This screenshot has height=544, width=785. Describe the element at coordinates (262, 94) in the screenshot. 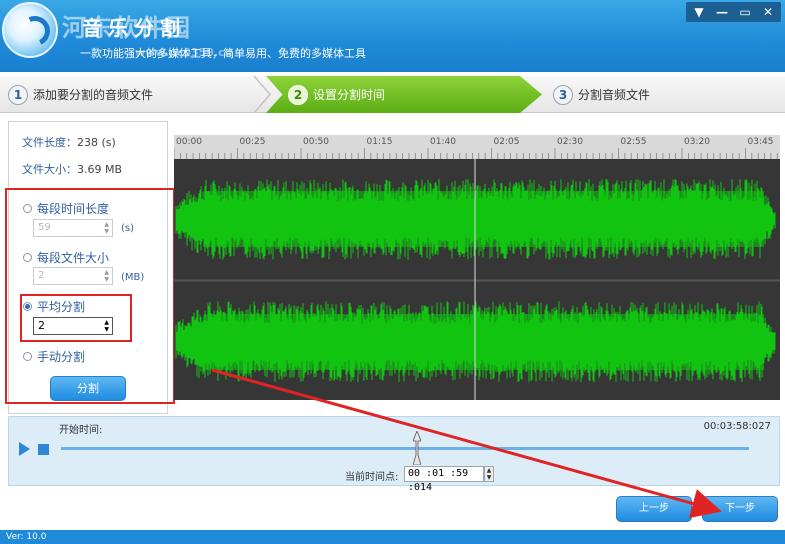

I see `step-separator-chevron` at that location.